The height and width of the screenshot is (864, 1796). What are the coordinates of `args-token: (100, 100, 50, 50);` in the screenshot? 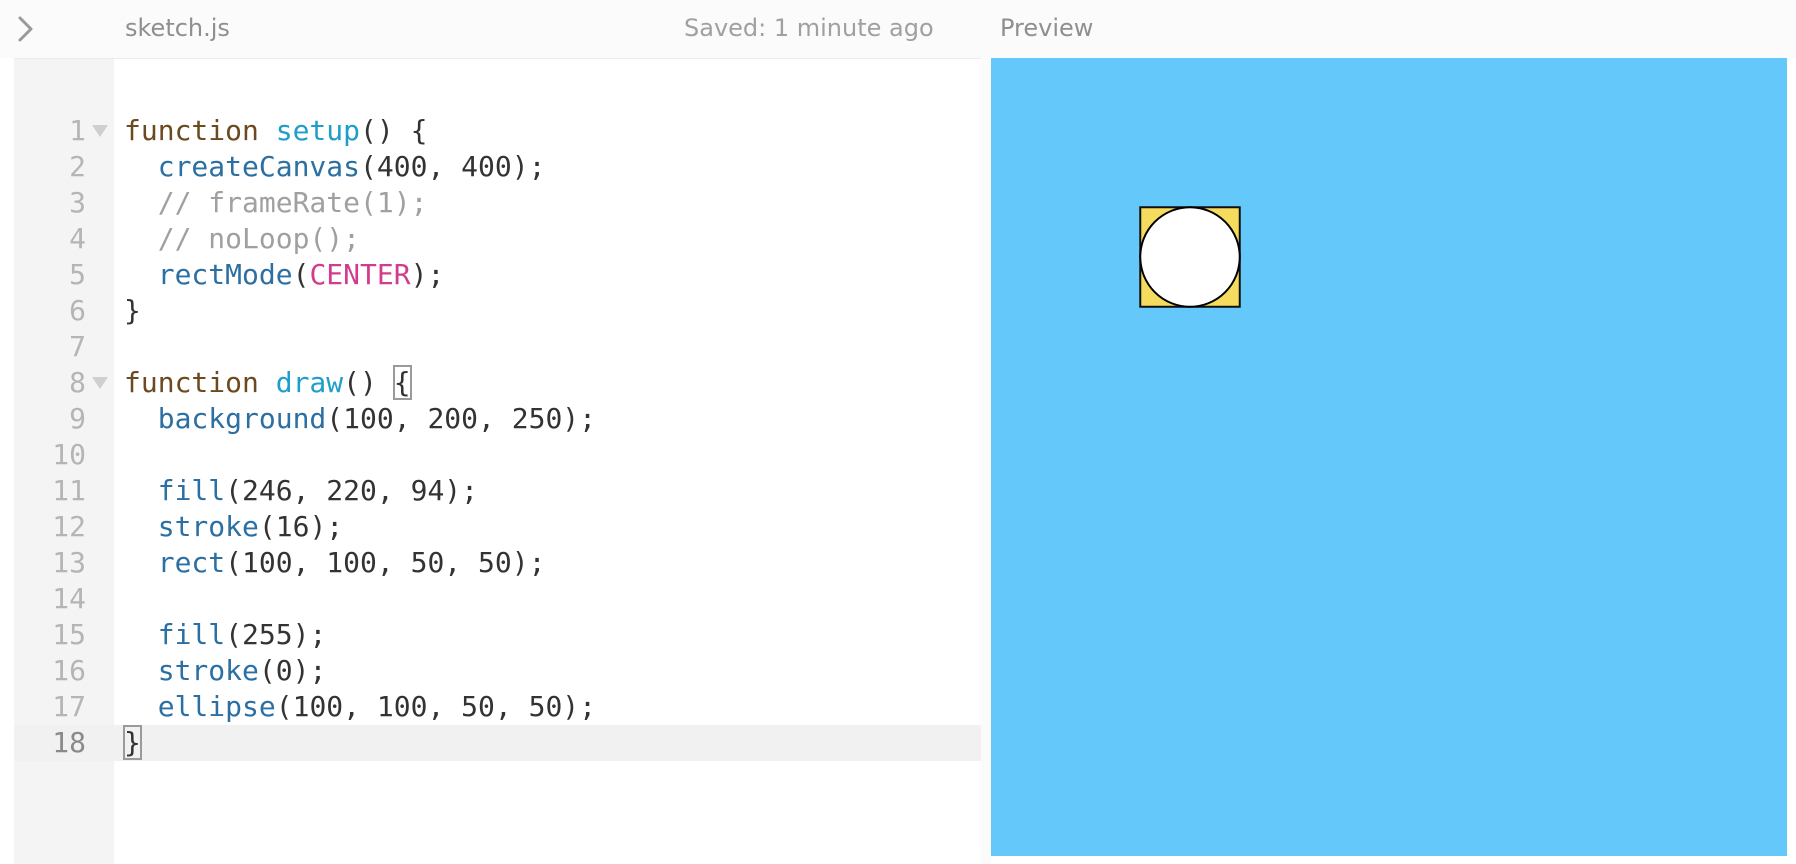 It's located at (436, 706).